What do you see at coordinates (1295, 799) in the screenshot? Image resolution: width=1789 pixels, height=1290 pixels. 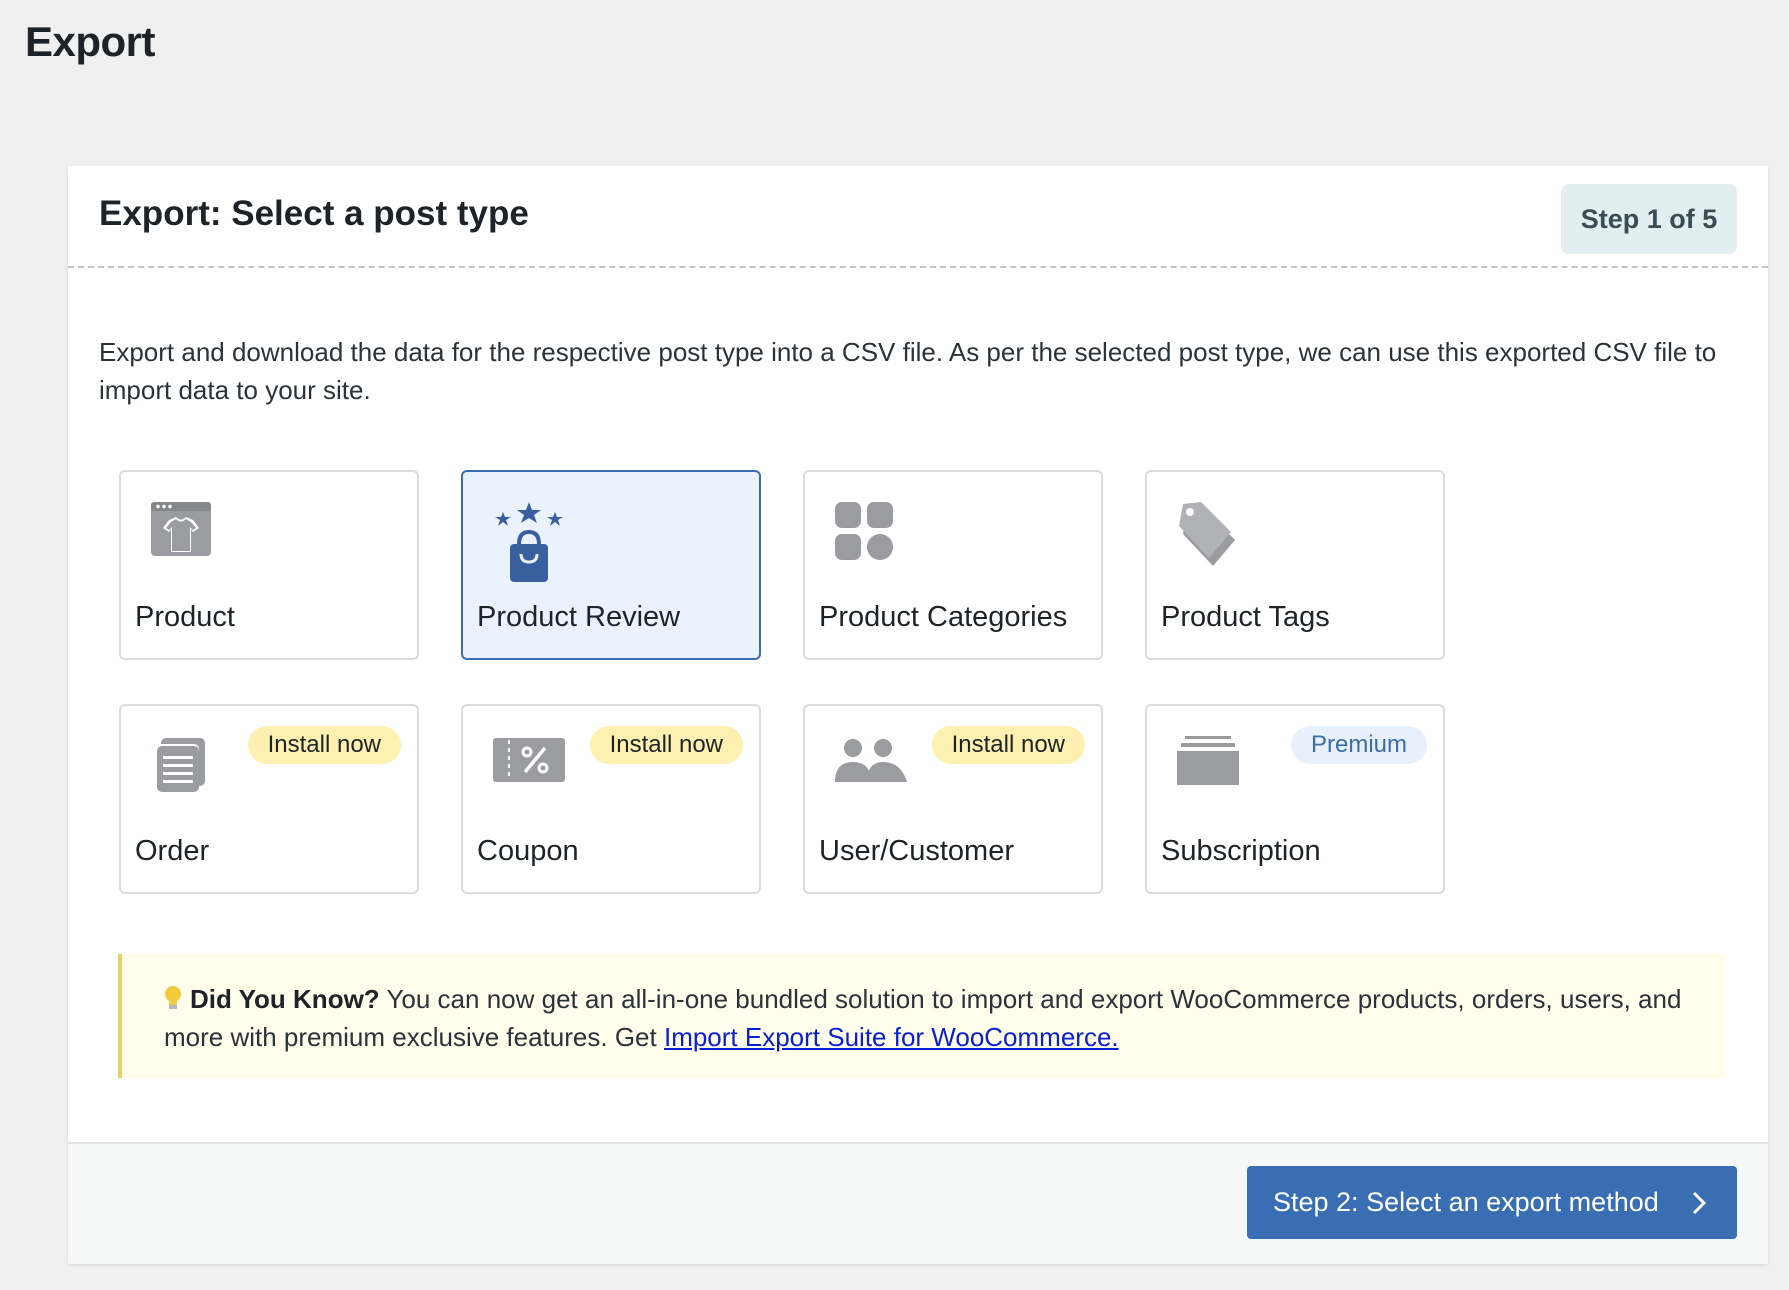 I see `post-type-card-subscription: Premium Subscription` at bounding box center [1295, 799].